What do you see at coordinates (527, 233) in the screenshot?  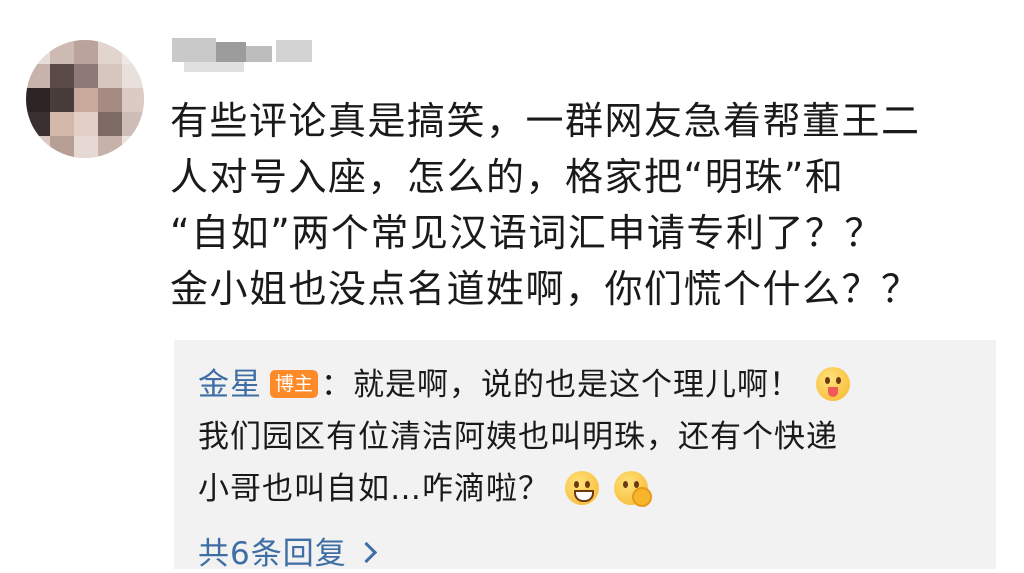 I see `comment-line: “自如”两个常见汉语词汇申请专利了？？` at bounding box center [527, 233].